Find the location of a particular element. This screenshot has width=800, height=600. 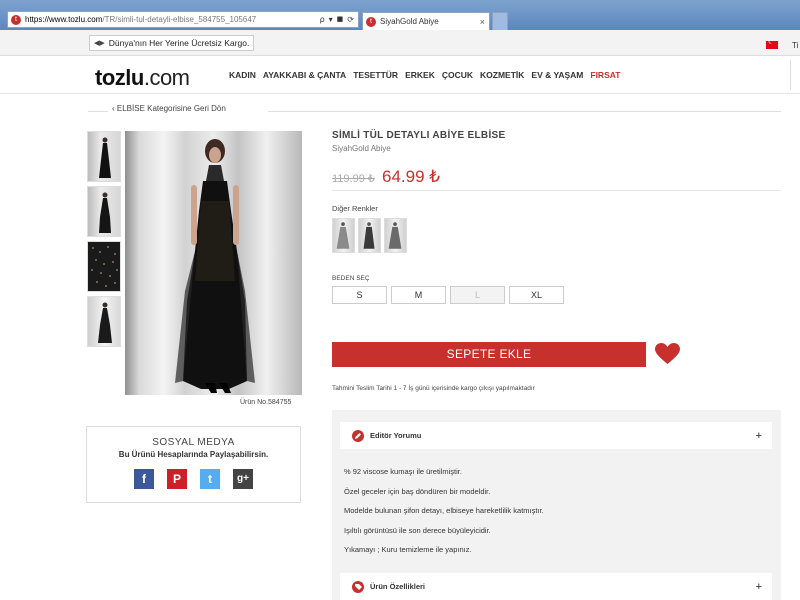

size-options: S M L XL is located at coordinates (448, 295).